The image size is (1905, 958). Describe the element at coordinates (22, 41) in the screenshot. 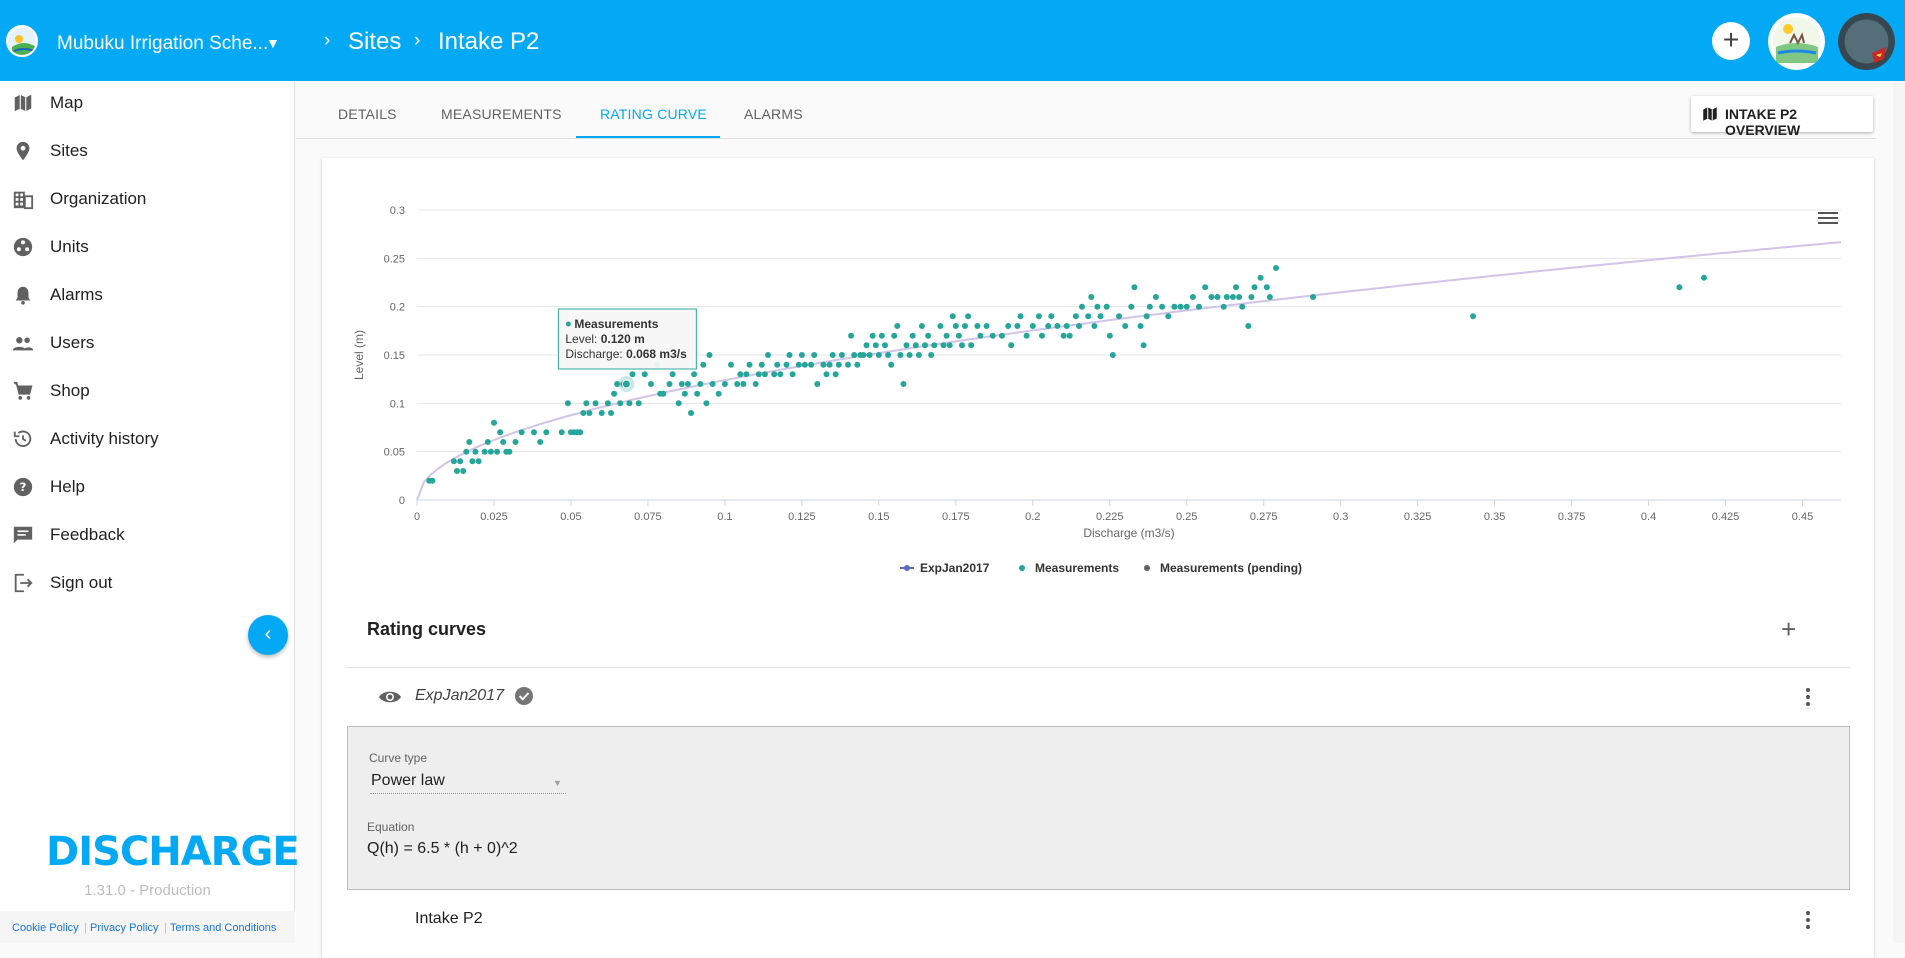

I see `organization-logo` at that location.